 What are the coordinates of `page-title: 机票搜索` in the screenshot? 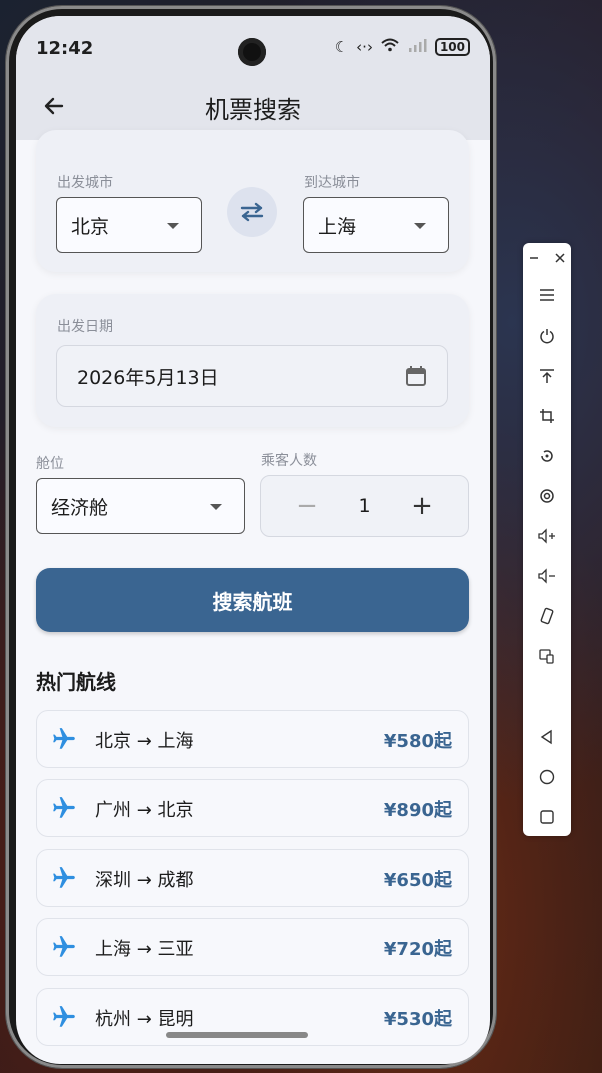 It's located at (253, 110).